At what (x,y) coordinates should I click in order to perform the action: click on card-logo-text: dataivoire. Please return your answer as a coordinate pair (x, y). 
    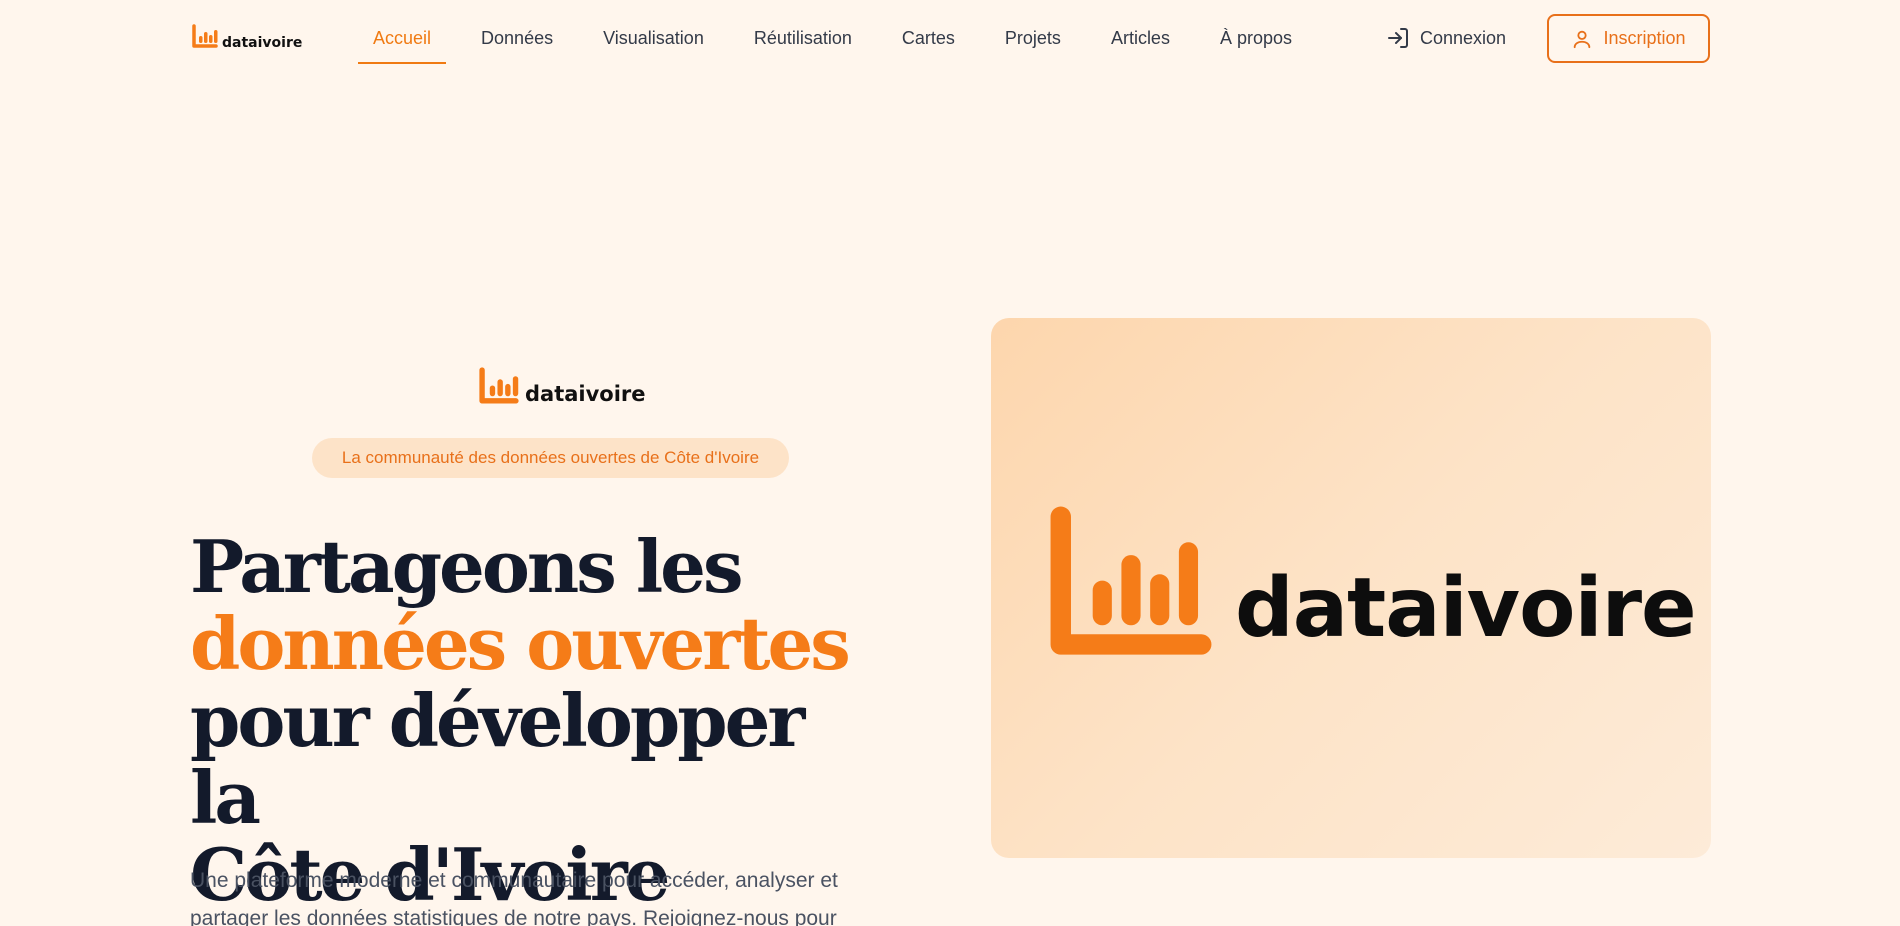
    Looking at the image, I should click on (1466, 608).